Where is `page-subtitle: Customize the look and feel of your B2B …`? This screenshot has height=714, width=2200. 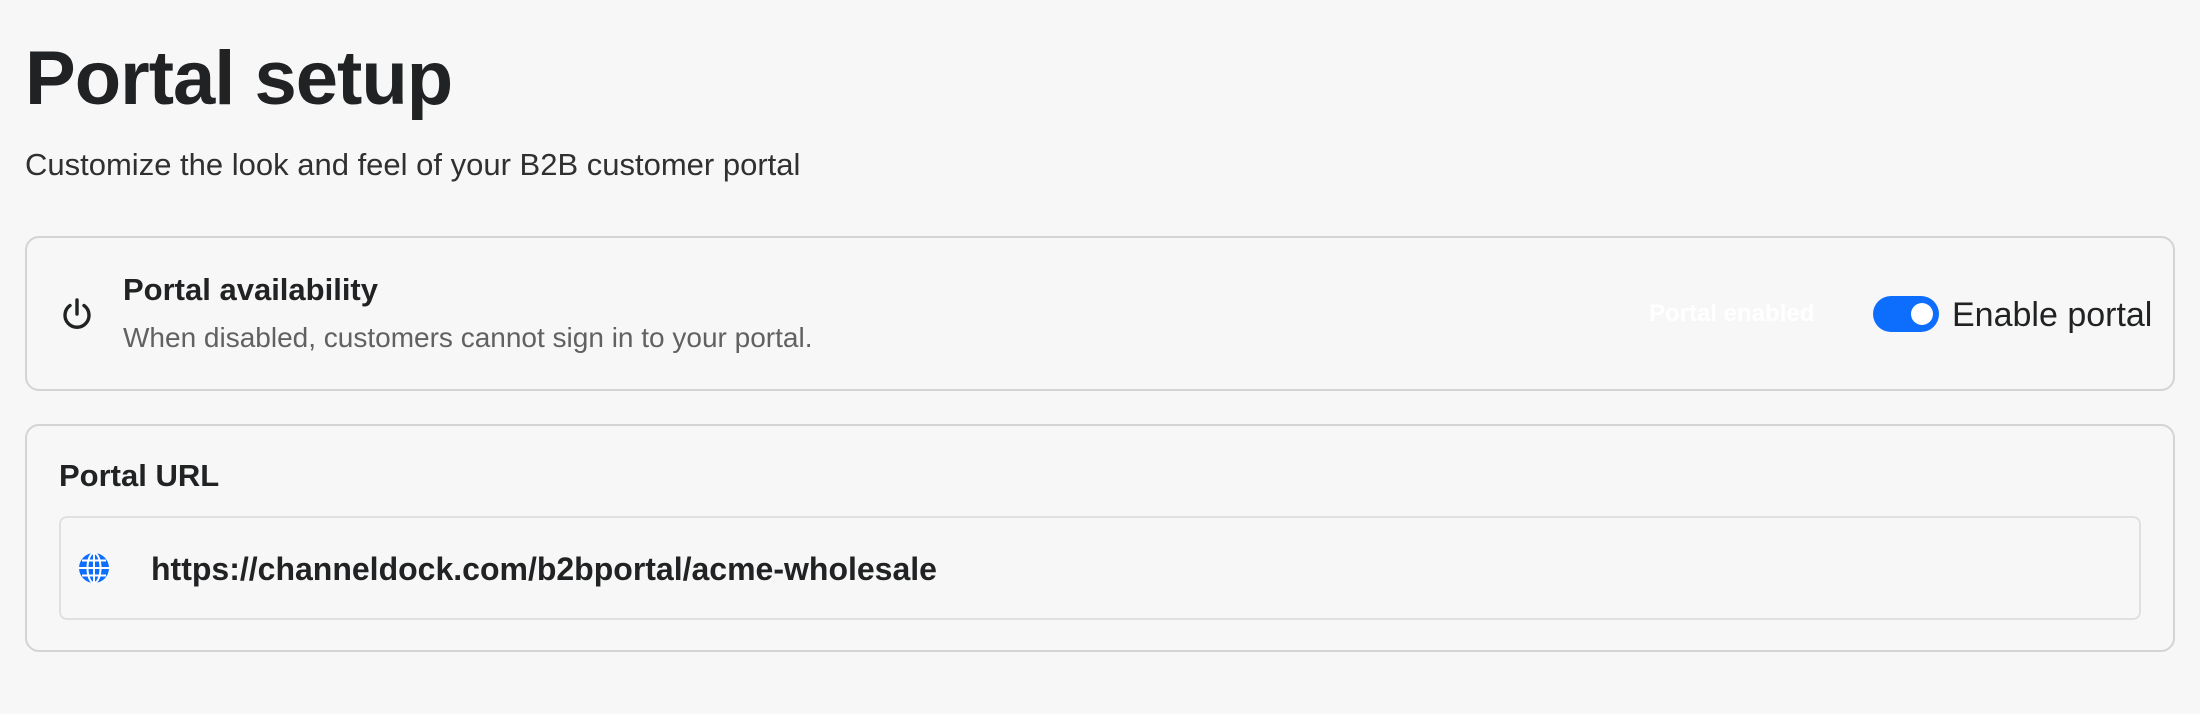
page-subtitle: Customize the look and feel of your B2B … is located at coordinates (413, 164).